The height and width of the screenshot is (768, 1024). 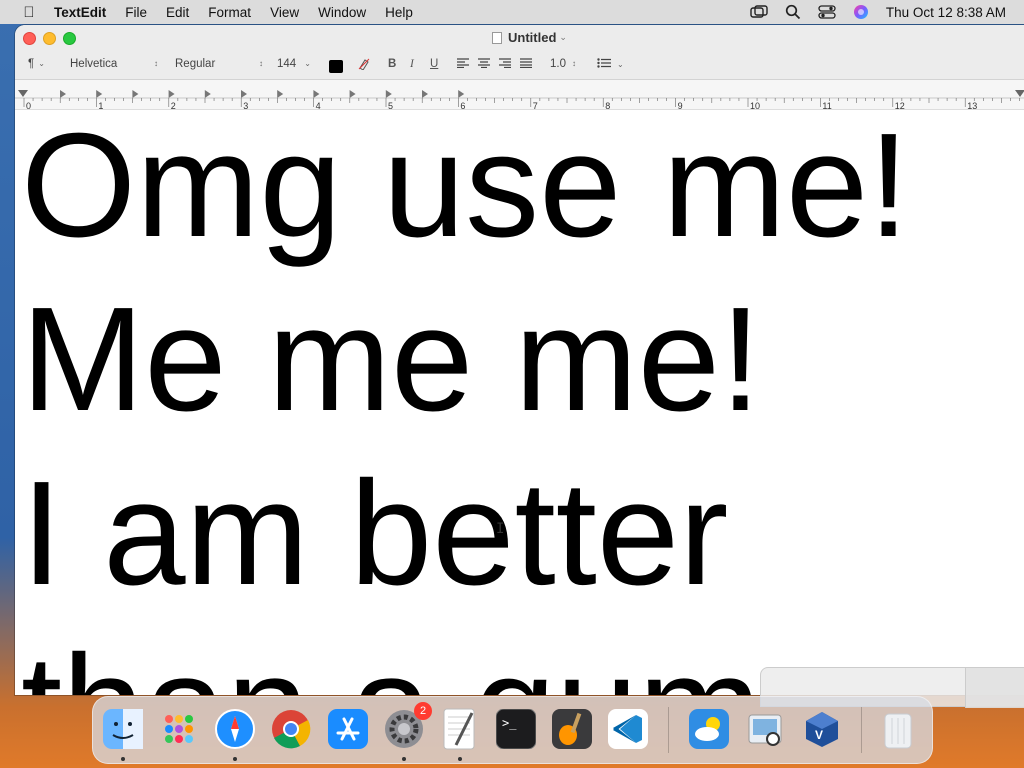 I want to click on dock-item-app-store, so click(x=348, y=729).